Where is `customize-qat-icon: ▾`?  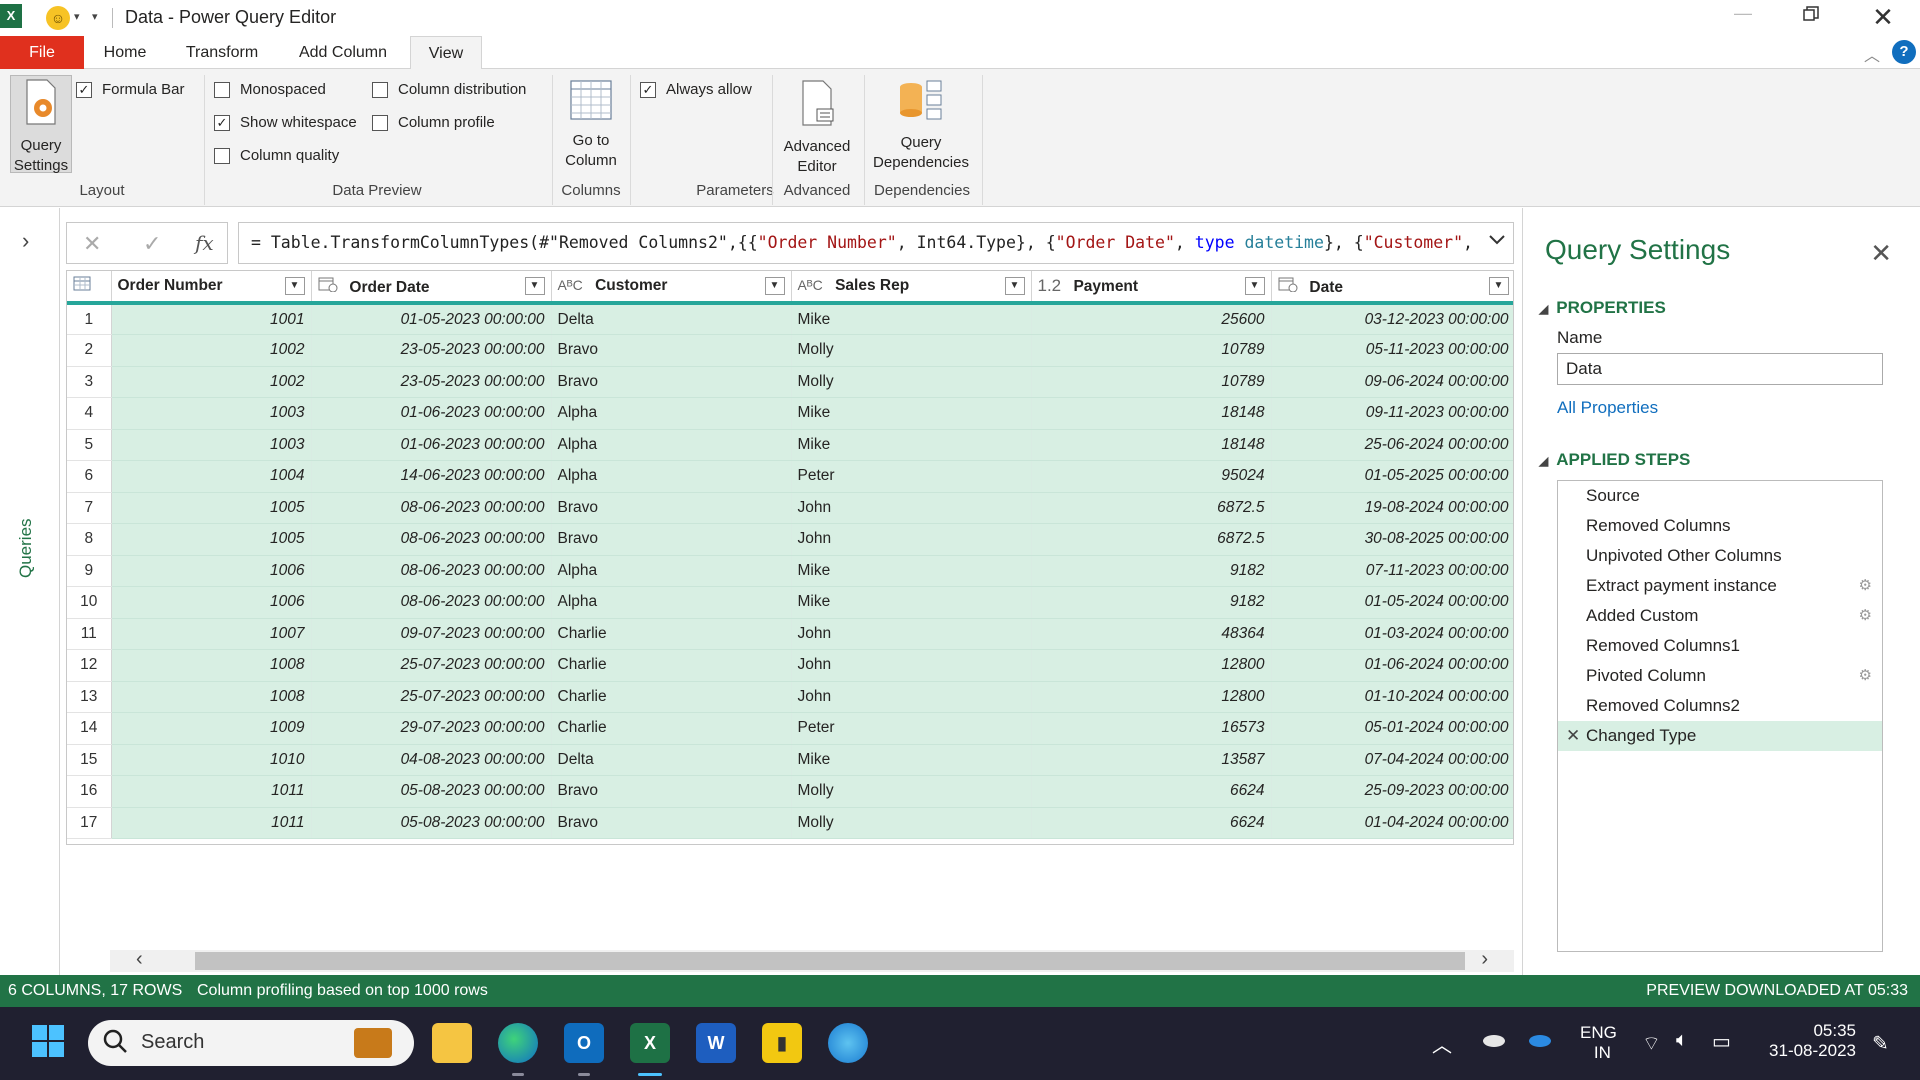 customize-qat-icon: ▾ is located at coordinates (95, 16).